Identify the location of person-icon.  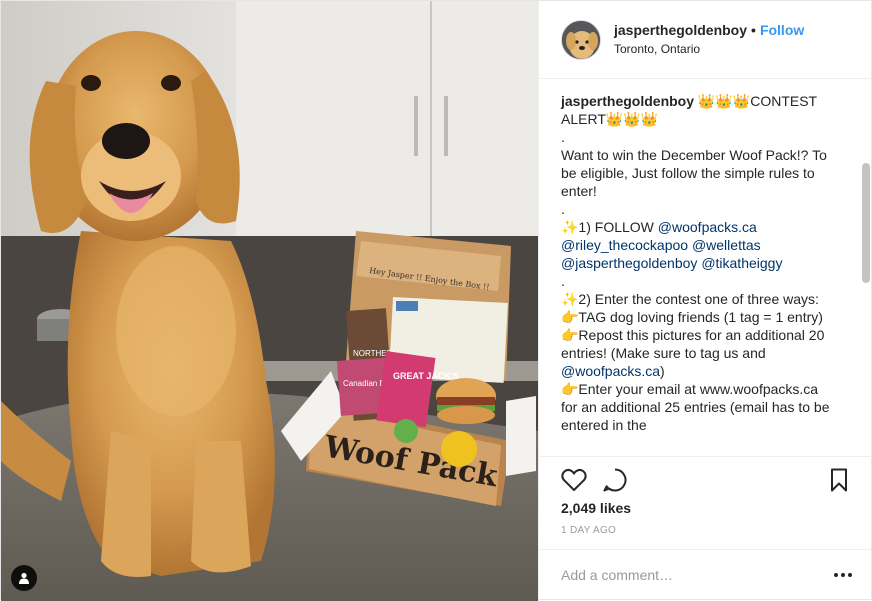
(24, 578).